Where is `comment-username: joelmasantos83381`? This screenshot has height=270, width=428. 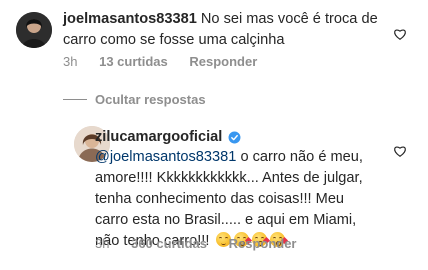
comment-username: joelmasantos83381 is located at coordinates (130, 19).